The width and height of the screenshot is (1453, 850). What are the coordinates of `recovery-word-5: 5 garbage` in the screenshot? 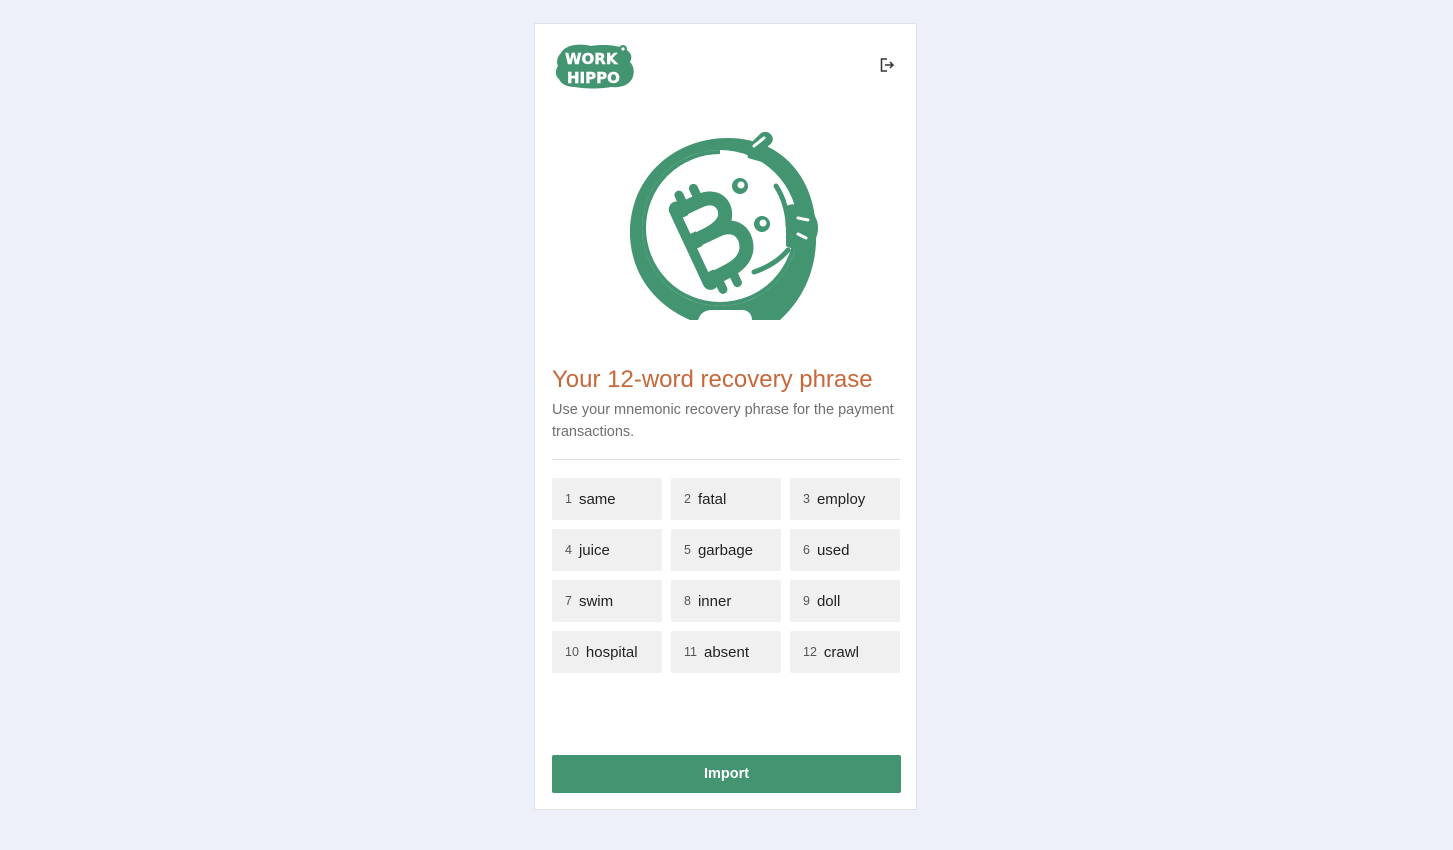 It's located at (726, 550).